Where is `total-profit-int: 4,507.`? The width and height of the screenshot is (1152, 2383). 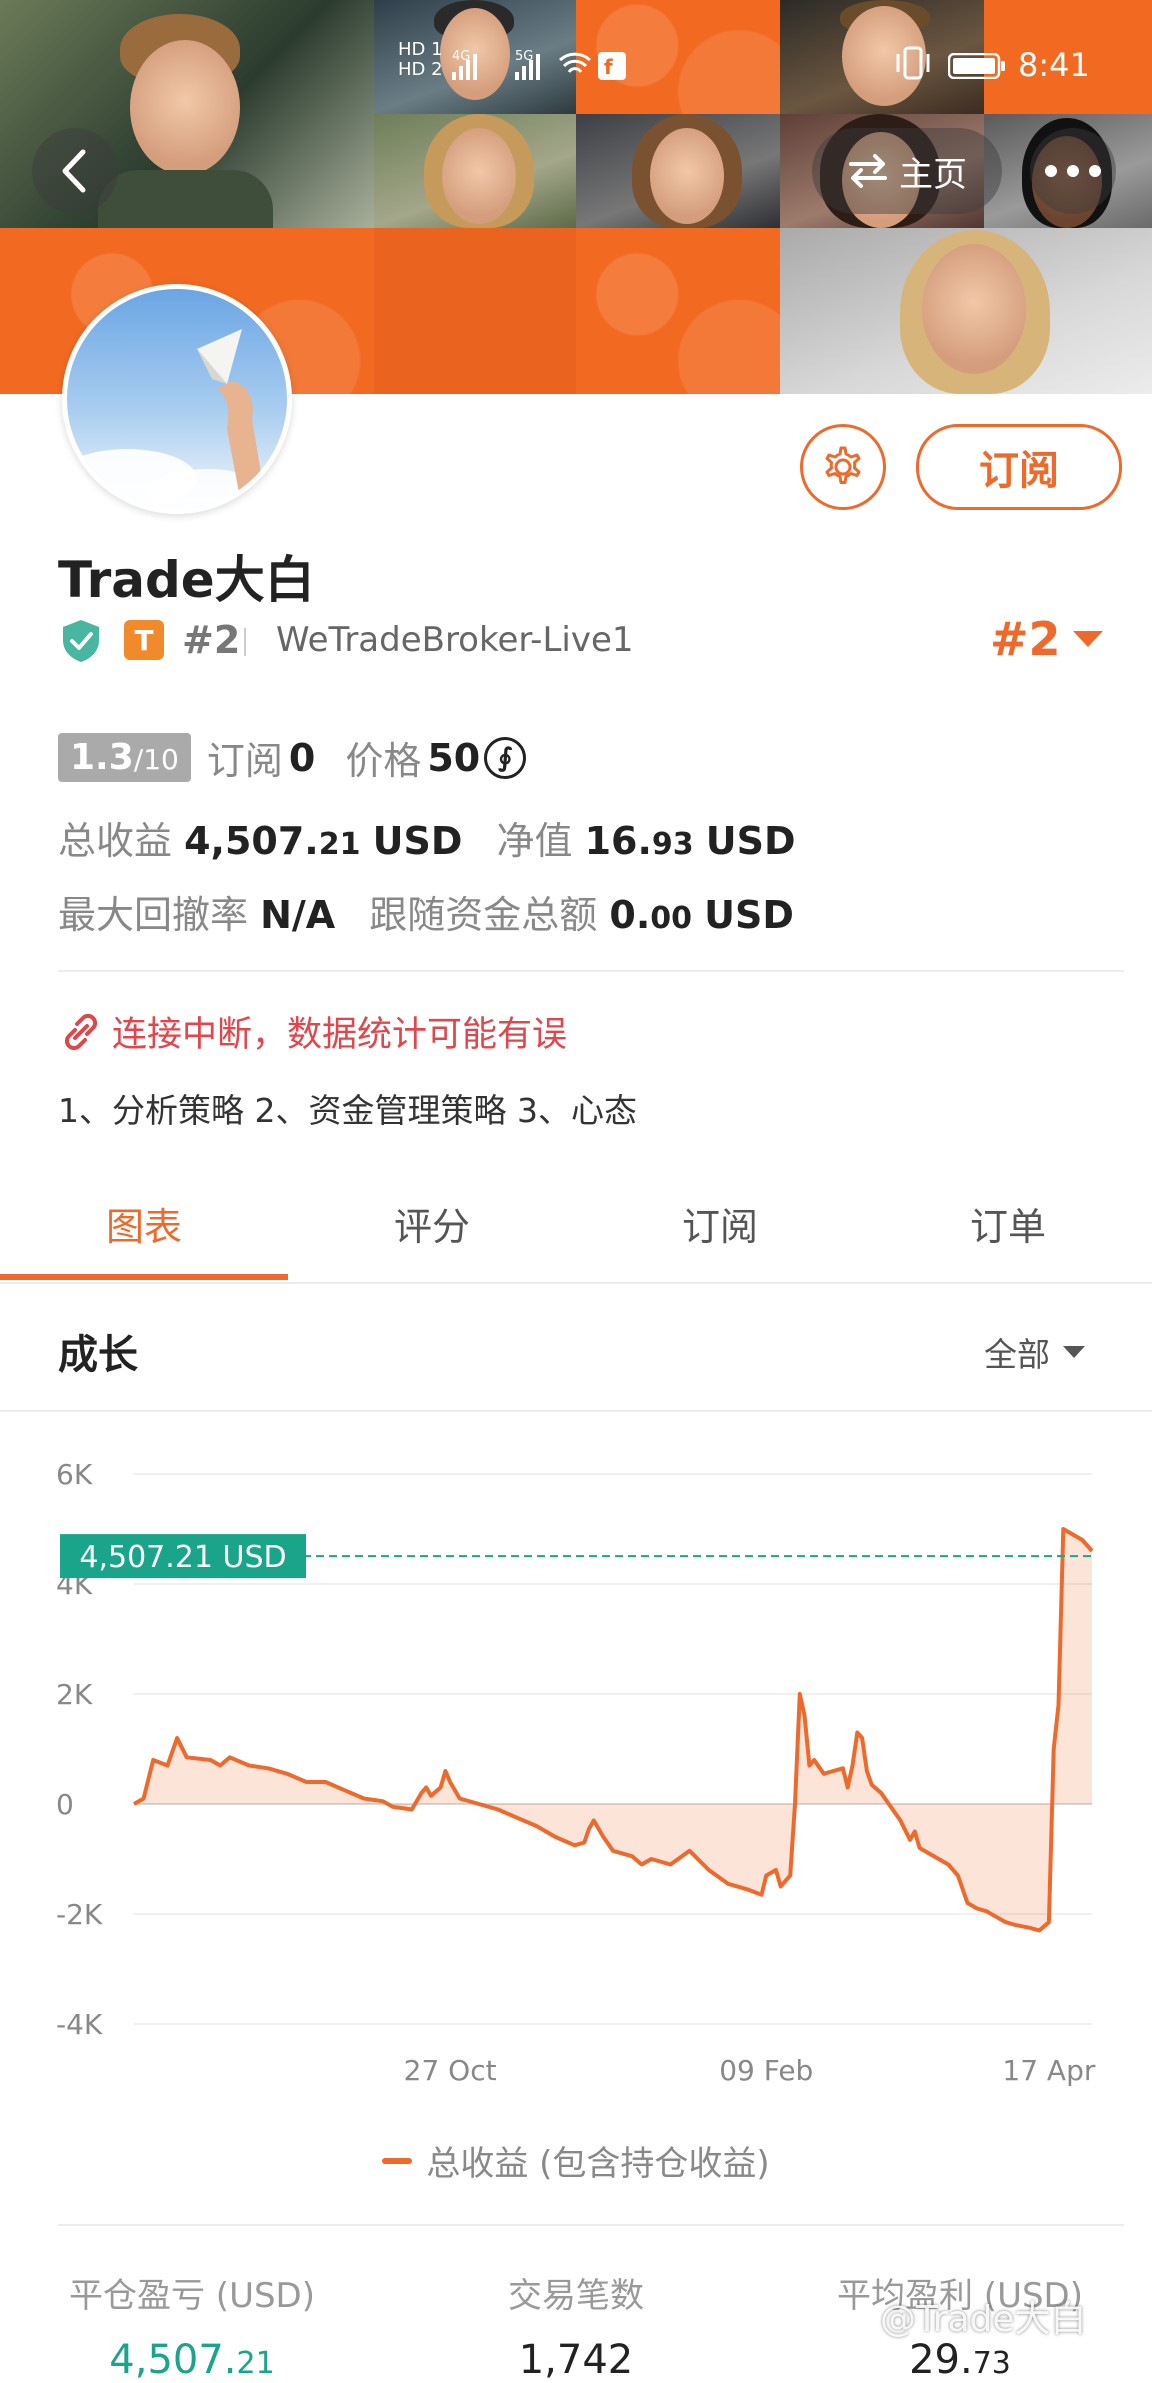
total-profit-int: 4,507. is located at coordinates (251, 841).